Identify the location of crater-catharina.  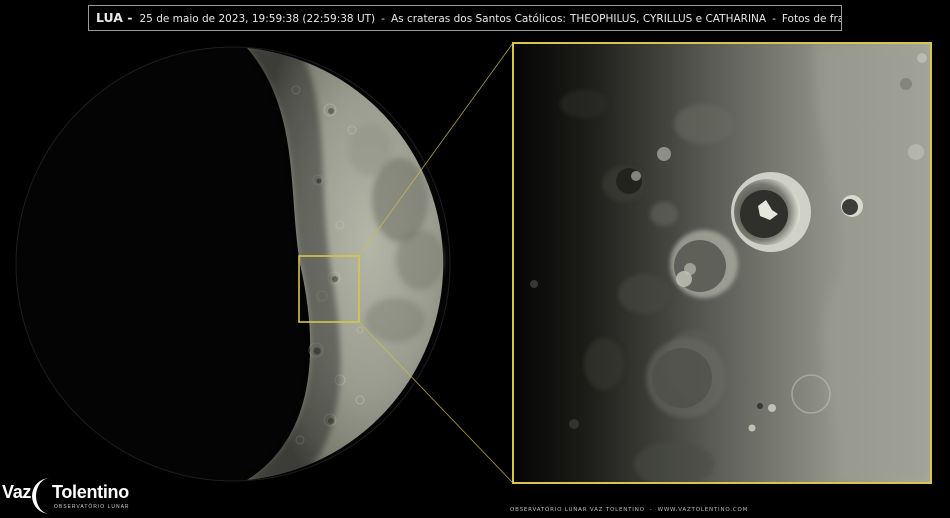
(686, 378).